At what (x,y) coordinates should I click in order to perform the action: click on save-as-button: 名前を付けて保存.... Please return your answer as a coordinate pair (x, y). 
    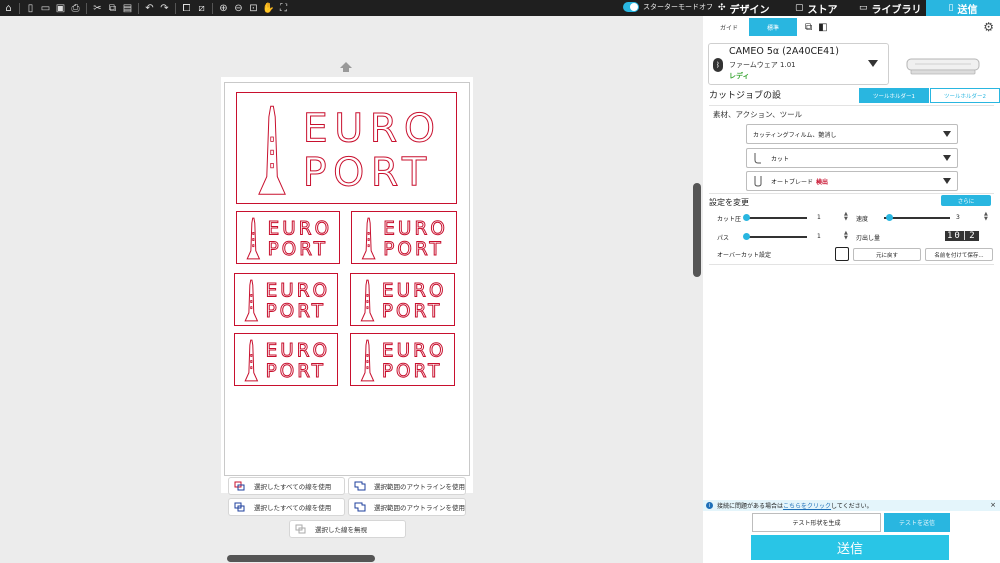
    Looking at the image, I should click on (959, 254).